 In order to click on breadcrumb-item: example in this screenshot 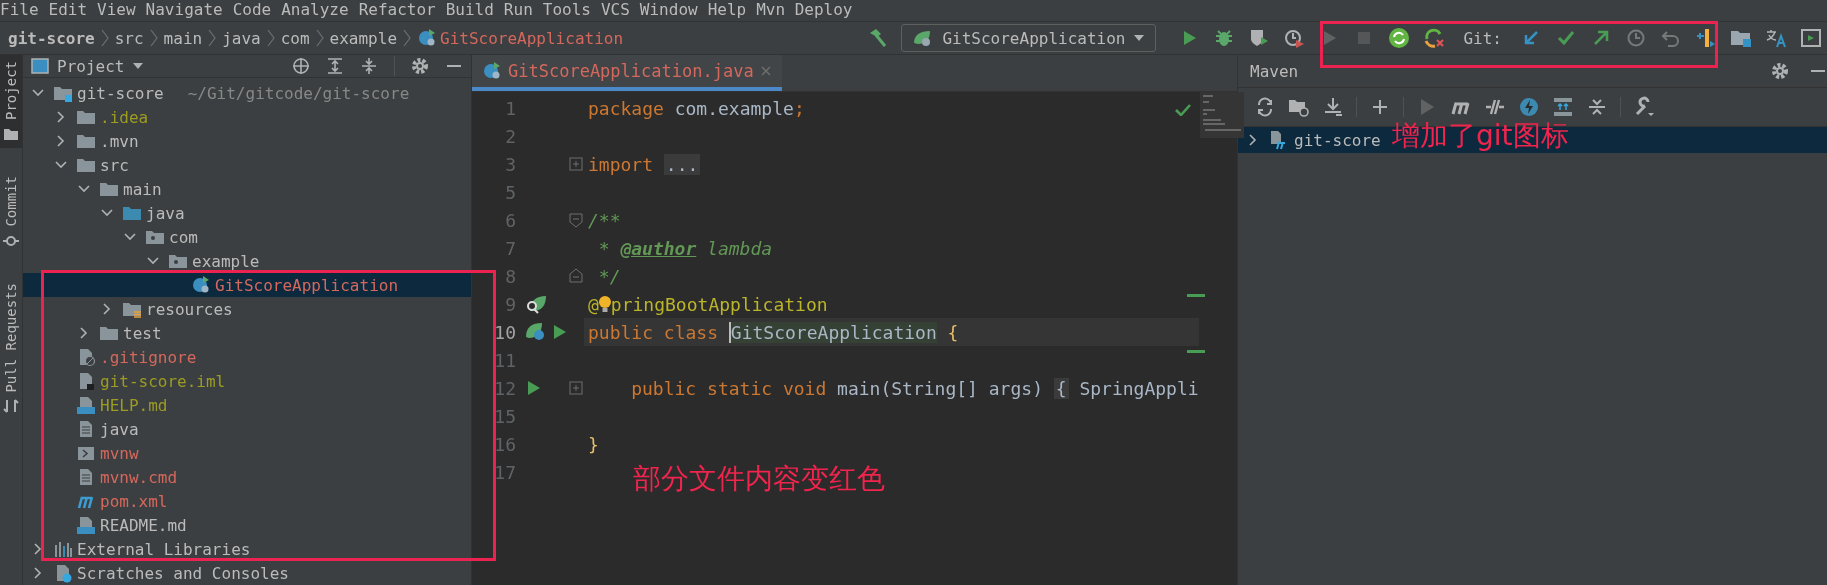, I will do `click(363, 38)`.